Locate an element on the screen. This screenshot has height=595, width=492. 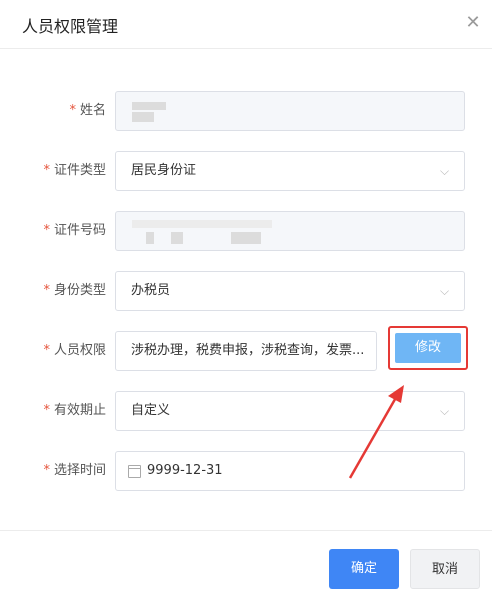
row-name: * 姓名 is located at coordinates (246, 111).